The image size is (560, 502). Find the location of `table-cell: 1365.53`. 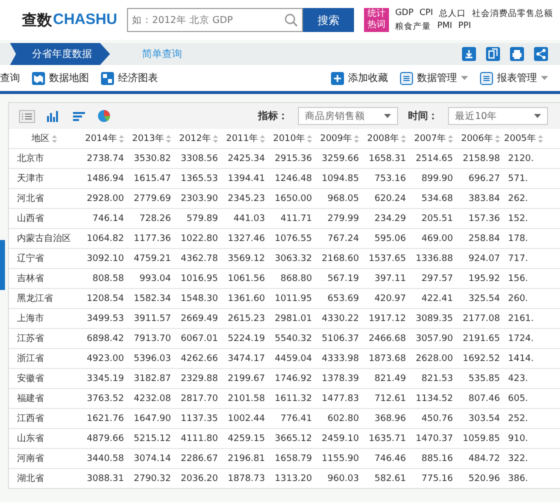

table-cell: 1365.53 is located at coordinates (196, 178).